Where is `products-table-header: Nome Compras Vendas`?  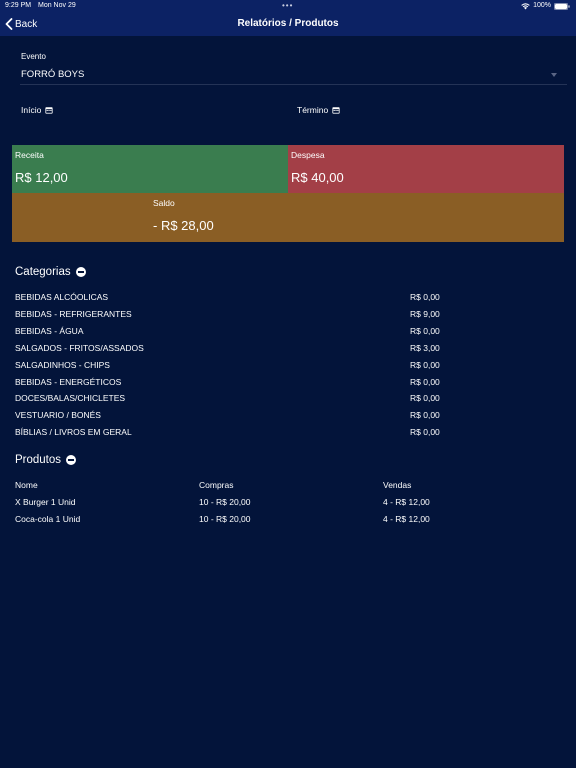 products-table-header: Nome Compras Vendas is located at coordinates (285, 487).